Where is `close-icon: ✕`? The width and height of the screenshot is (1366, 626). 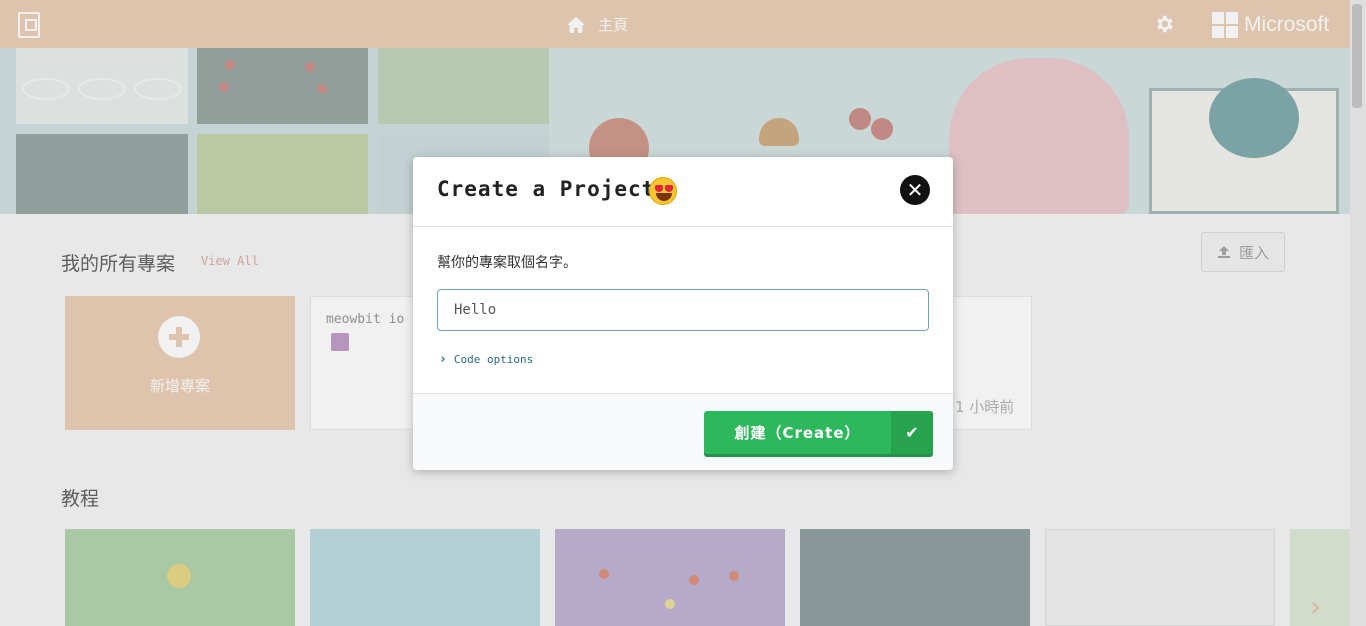 close-icon: ✕ is located at coordinates (915, 190).